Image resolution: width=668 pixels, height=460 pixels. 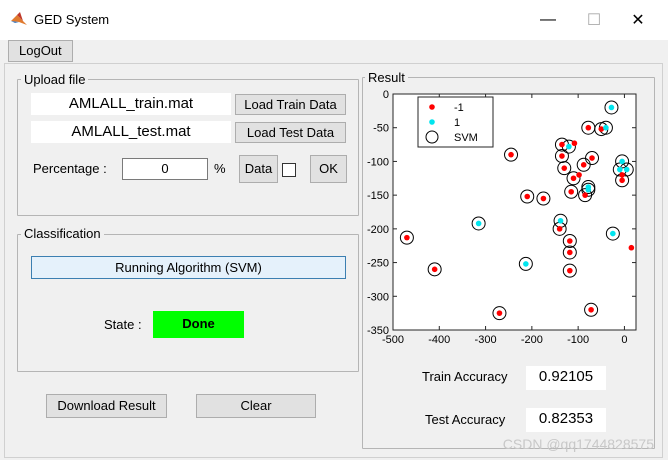 What do you see at coordinates (378, 230) in the screenshot?
I see `y-tick-label: -200` at bounding box center [378, 230].